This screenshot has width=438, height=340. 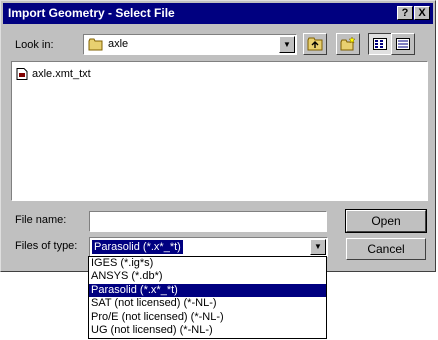 I want to click on create-new-folder-button, so click(x=348, y=44).